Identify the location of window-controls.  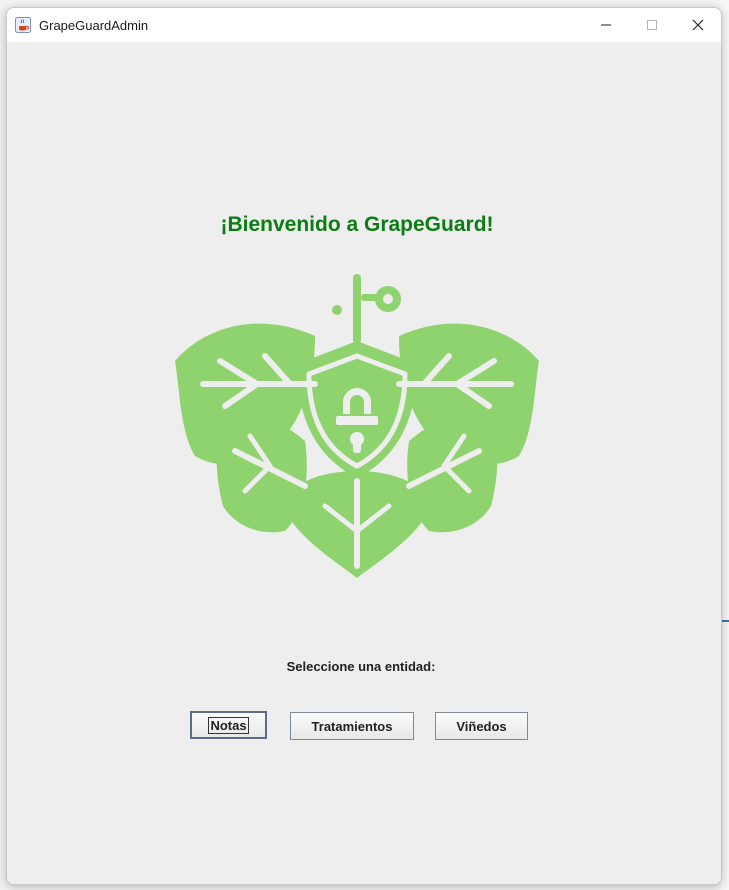
(652, 25).